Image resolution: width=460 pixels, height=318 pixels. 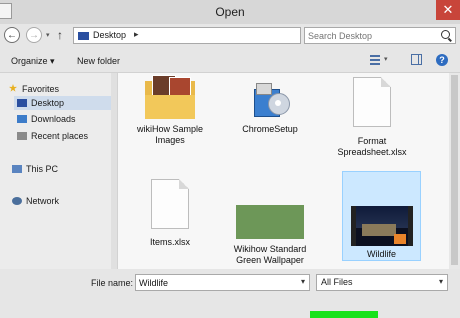 I want to click on file-name-field: ▾, so click(x=222, y=282).